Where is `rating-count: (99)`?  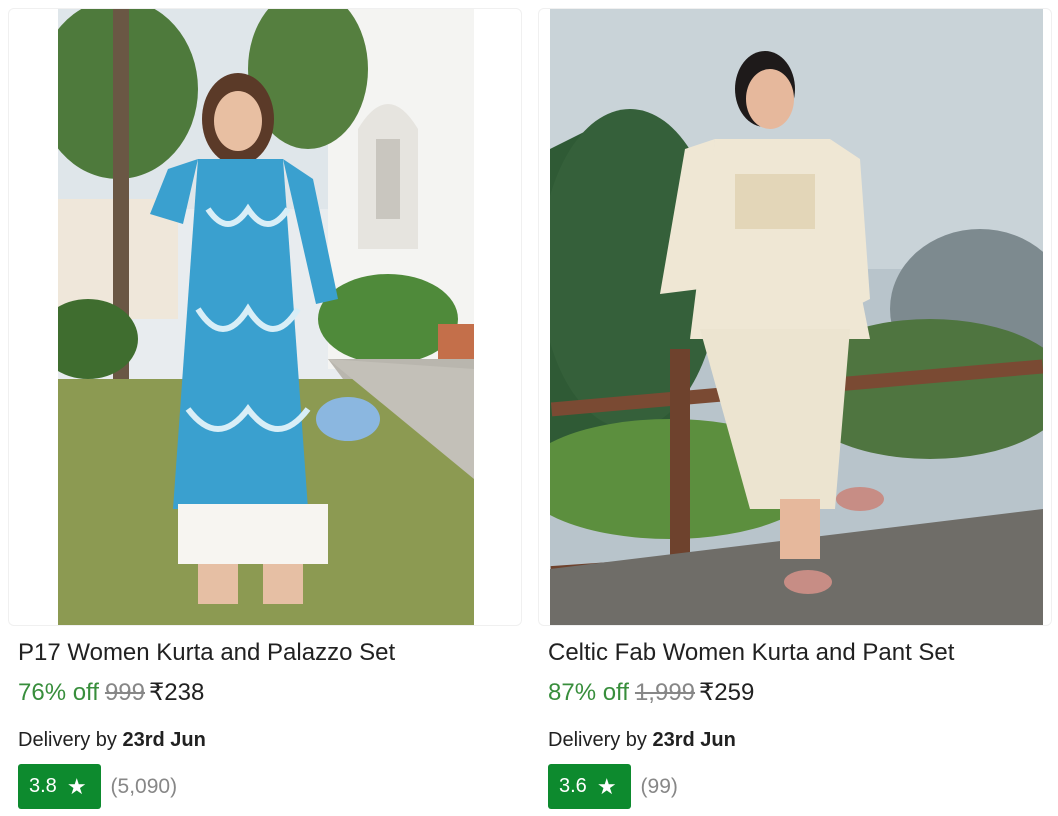
rating-count: (99) is located at coordinates (659, 786).